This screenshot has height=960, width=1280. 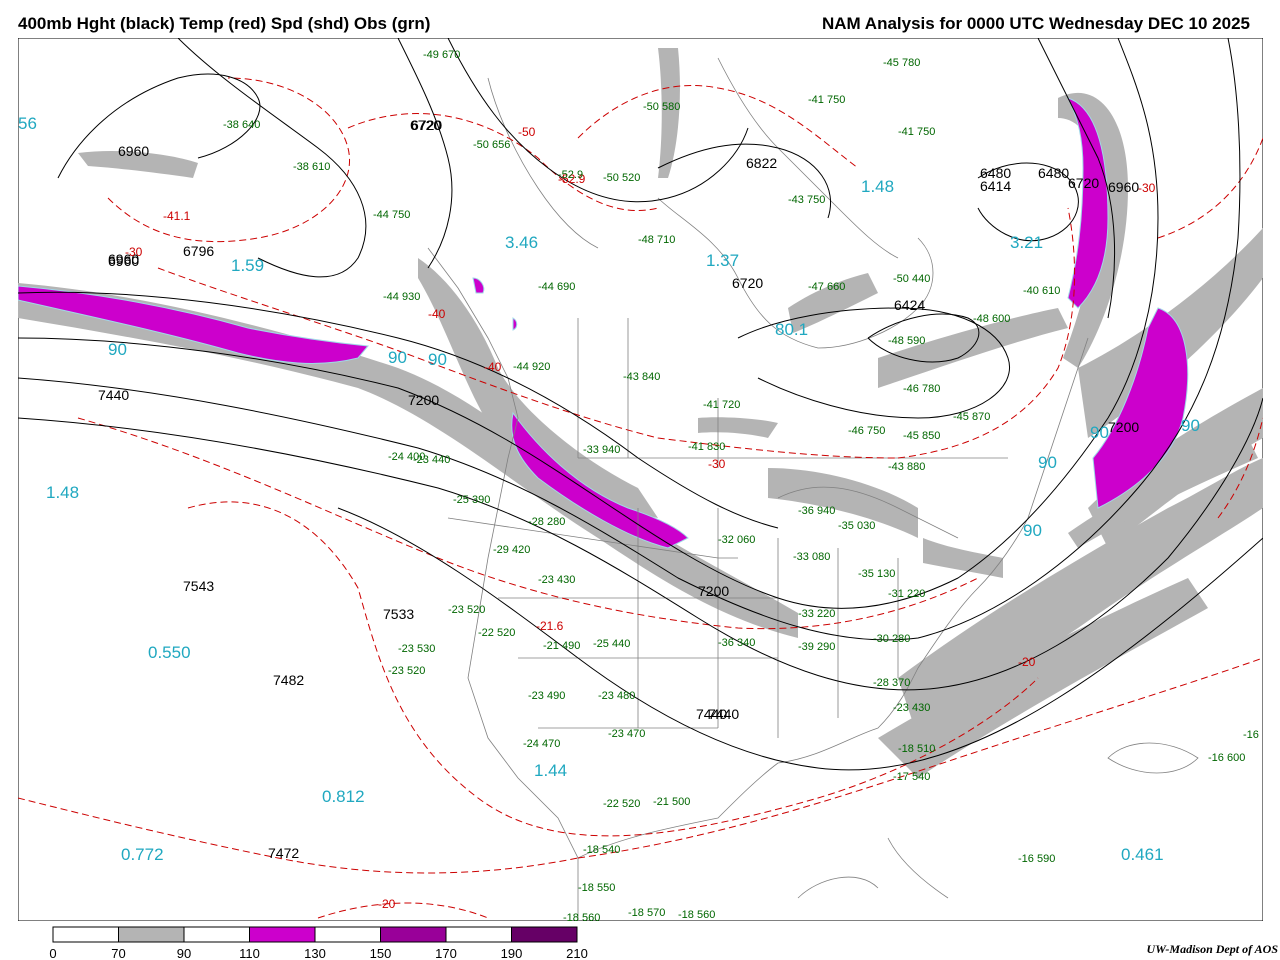 I want to click on legend-tick-label: 90, so click(x=184, y=953).